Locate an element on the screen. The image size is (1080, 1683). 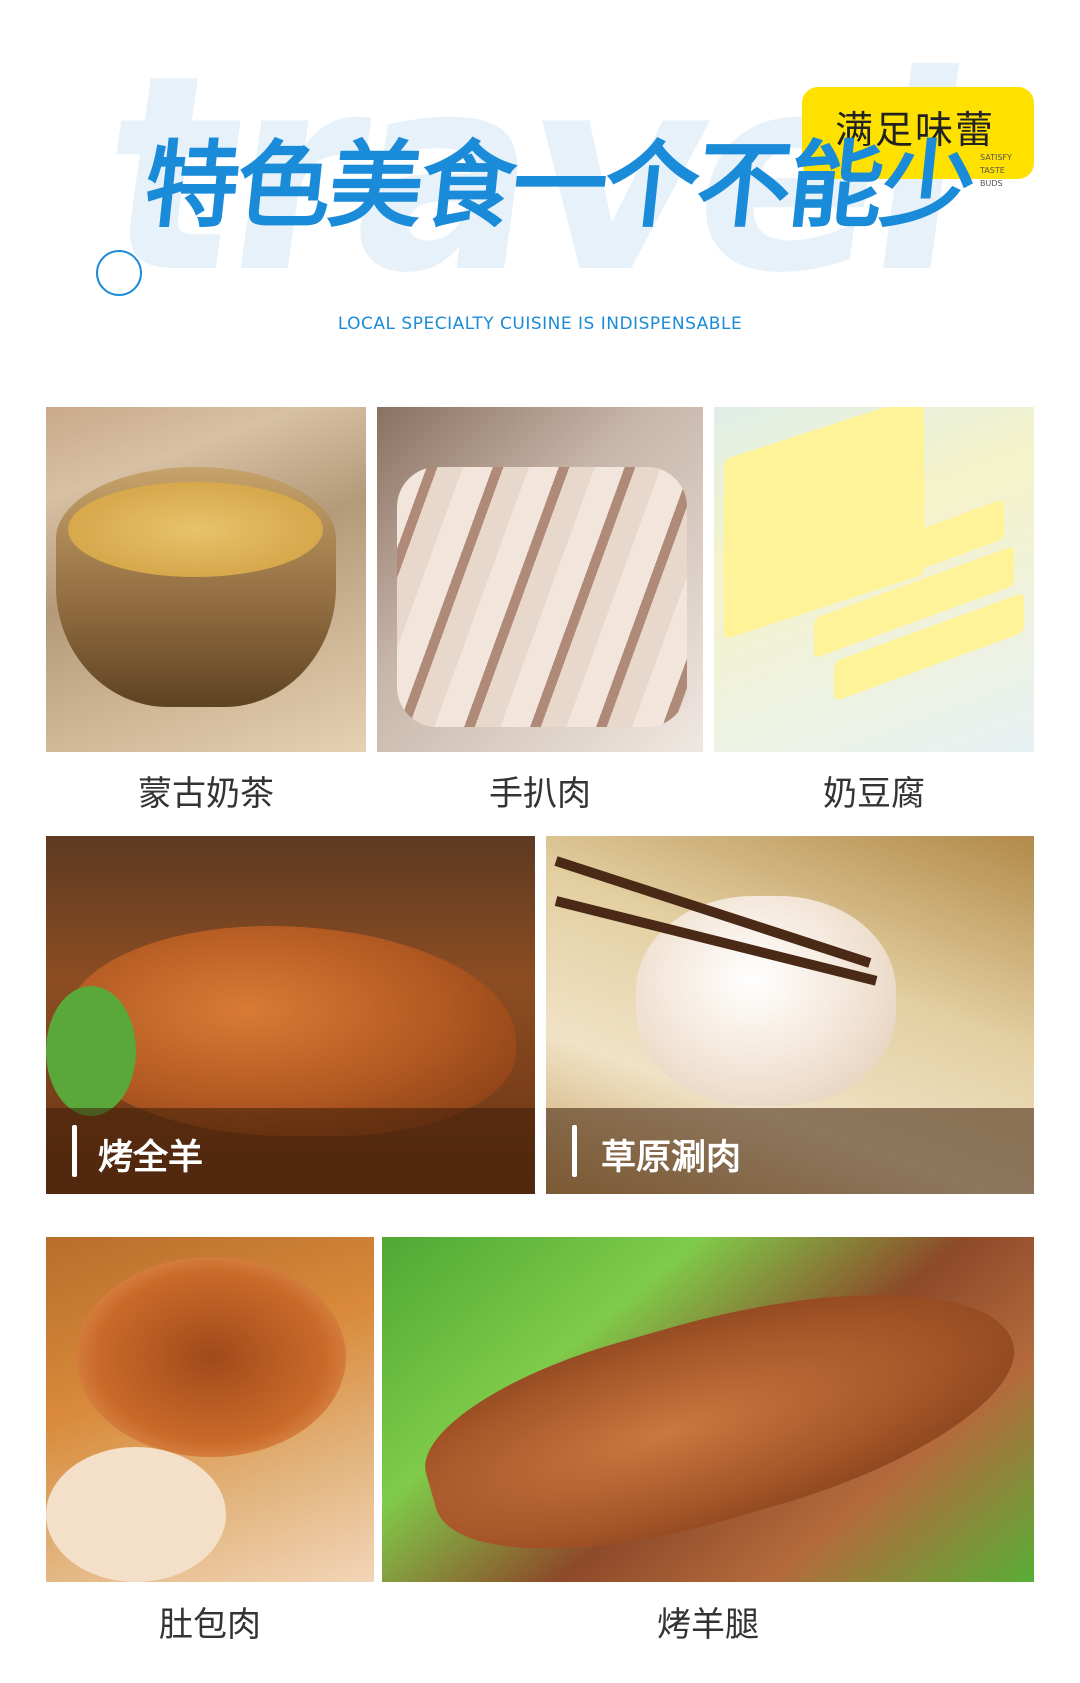
caption-hand-pulled-mutton: 手扒肉 is located at coordinates (540, 794).